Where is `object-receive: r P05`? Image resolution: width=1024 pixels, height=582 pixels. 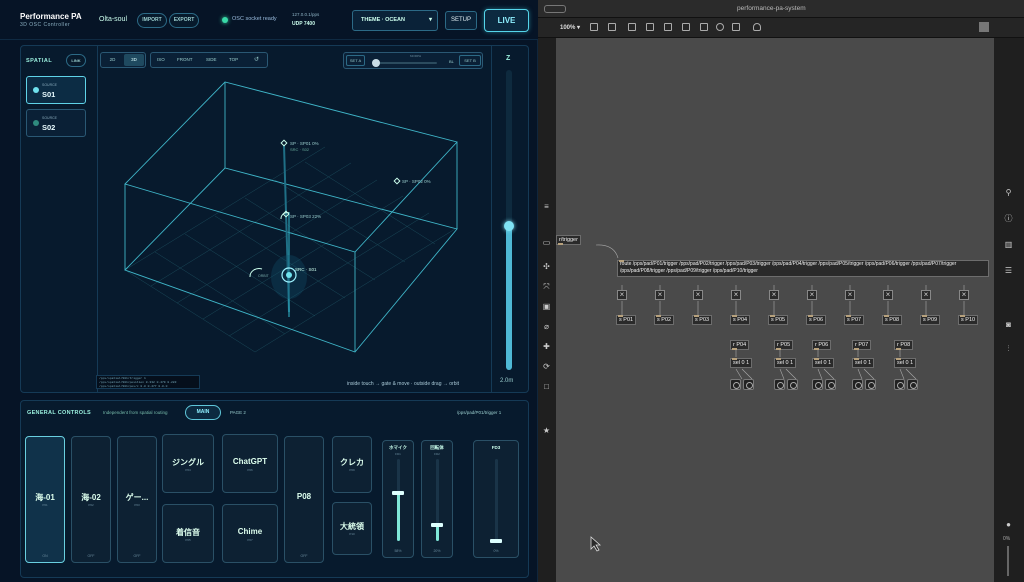 object-receive: r P05 is located at coordinates (784, 345).